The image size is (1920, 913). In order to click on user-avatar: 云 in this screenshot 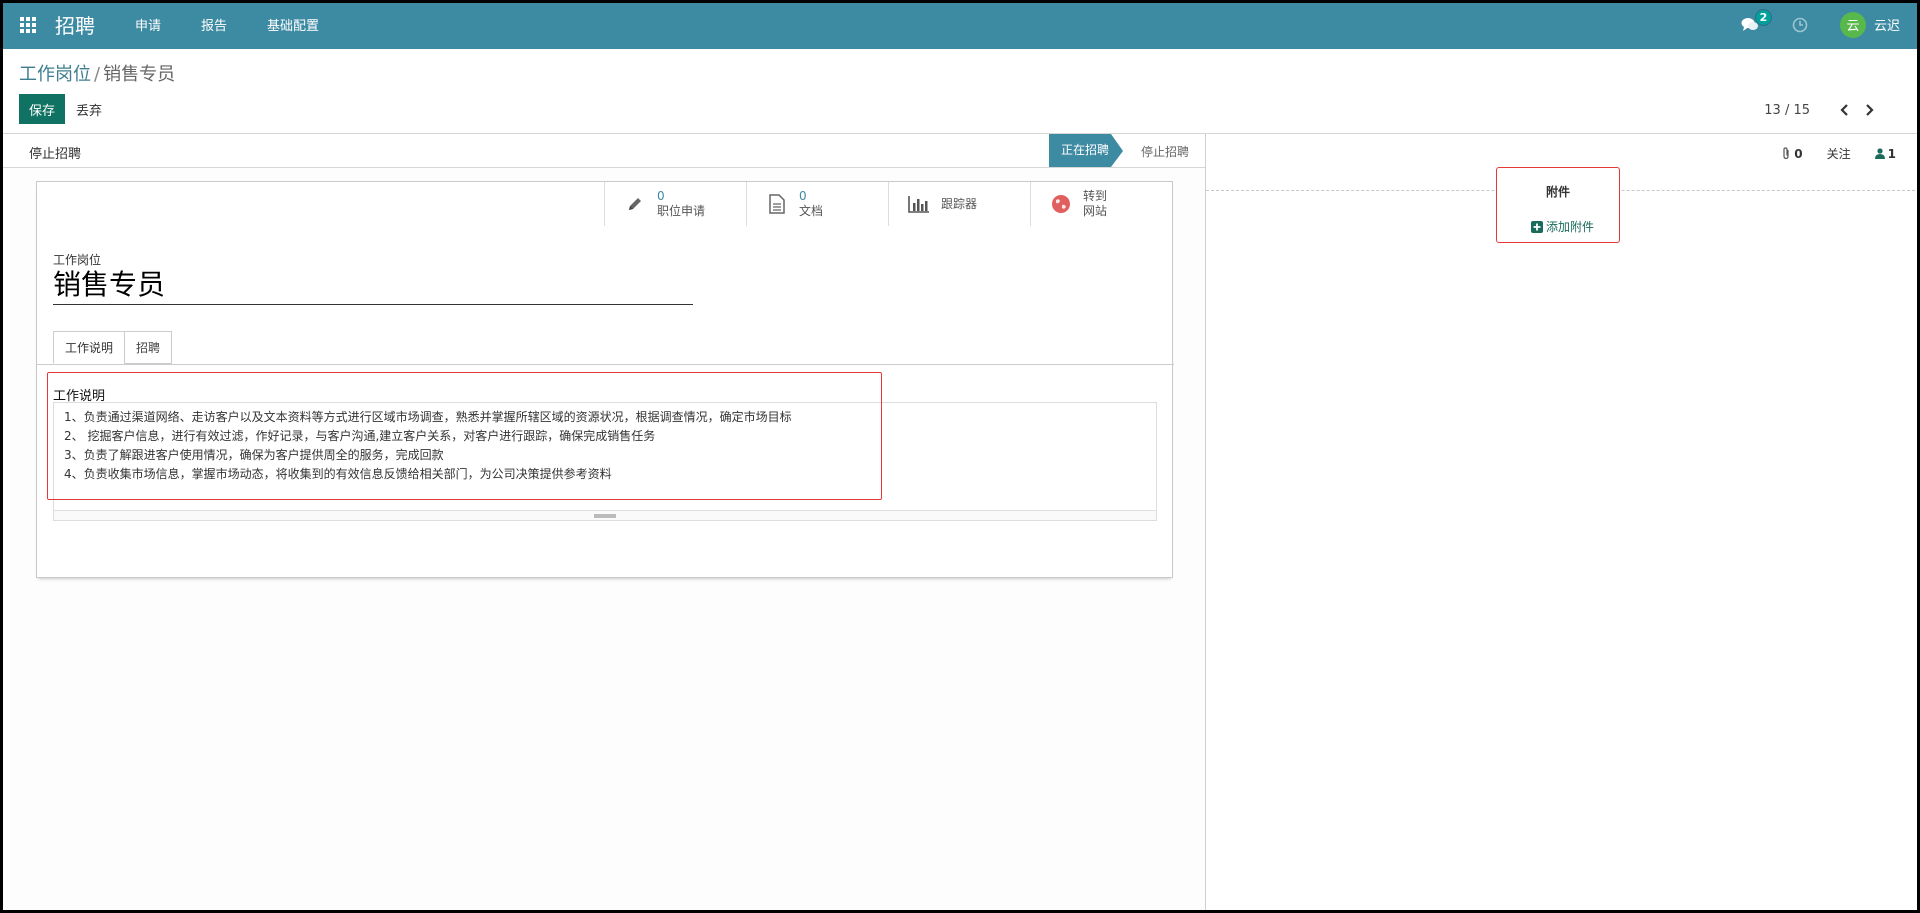, I will do `click(1852, 24)`.